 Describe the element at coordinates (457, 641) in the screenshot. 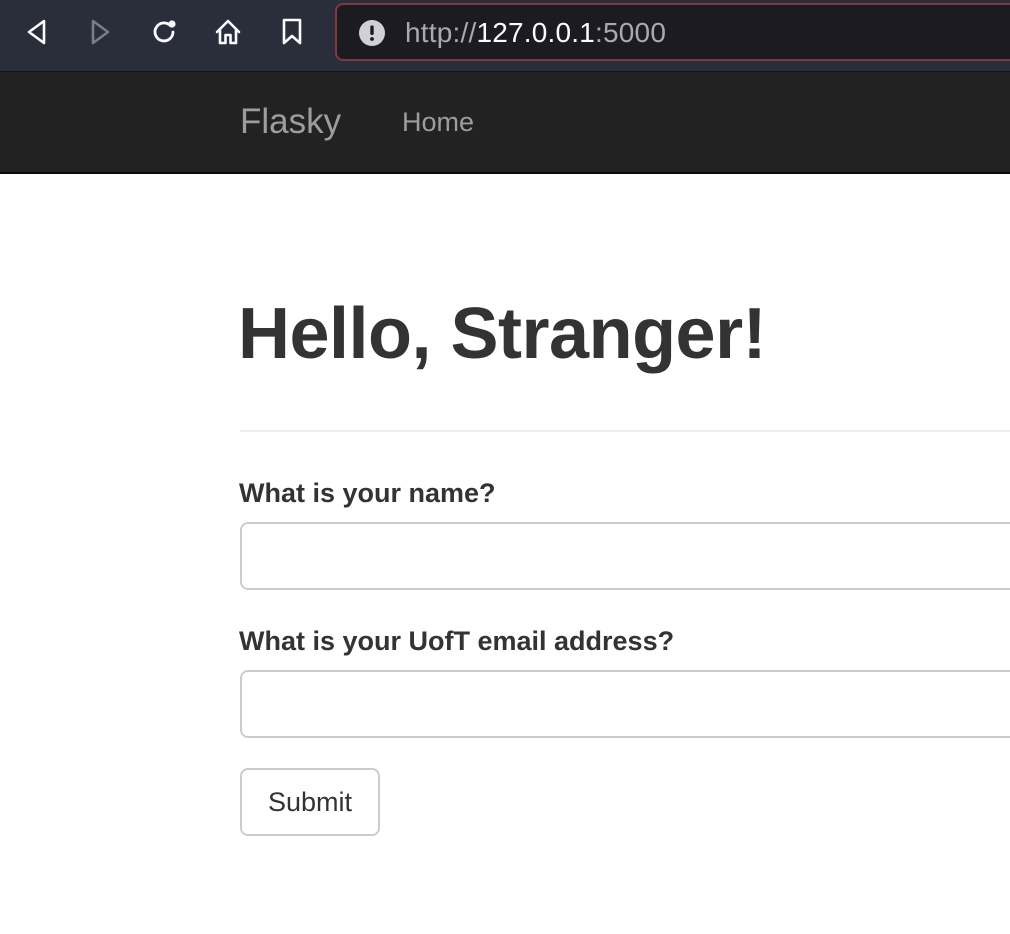

I see `email-label: What is your UofT email address?` at that location.